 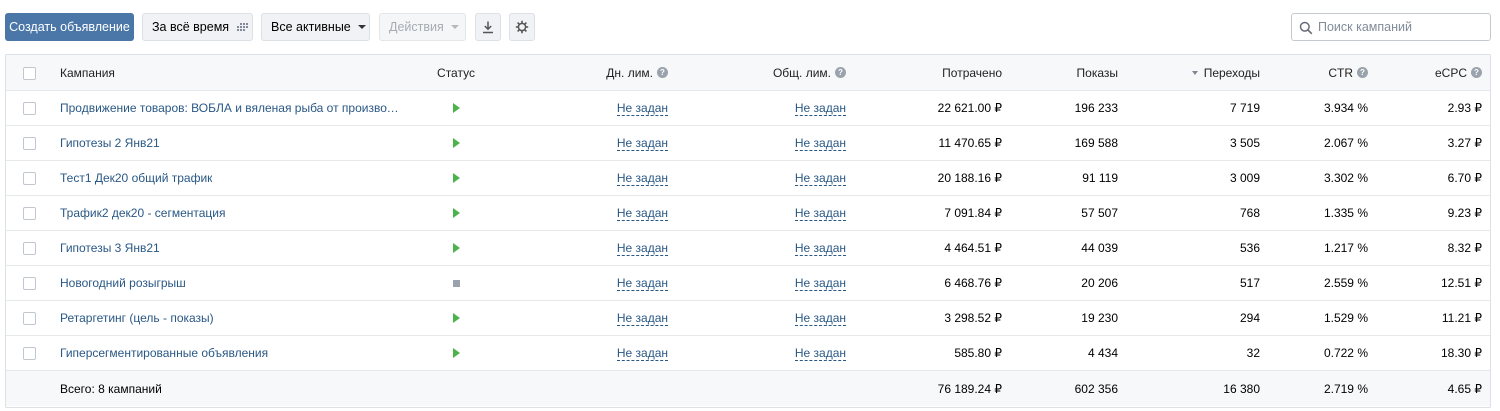 I want to click on column-header-ecpc: eCPC ?, so click(x=1429, y=72).